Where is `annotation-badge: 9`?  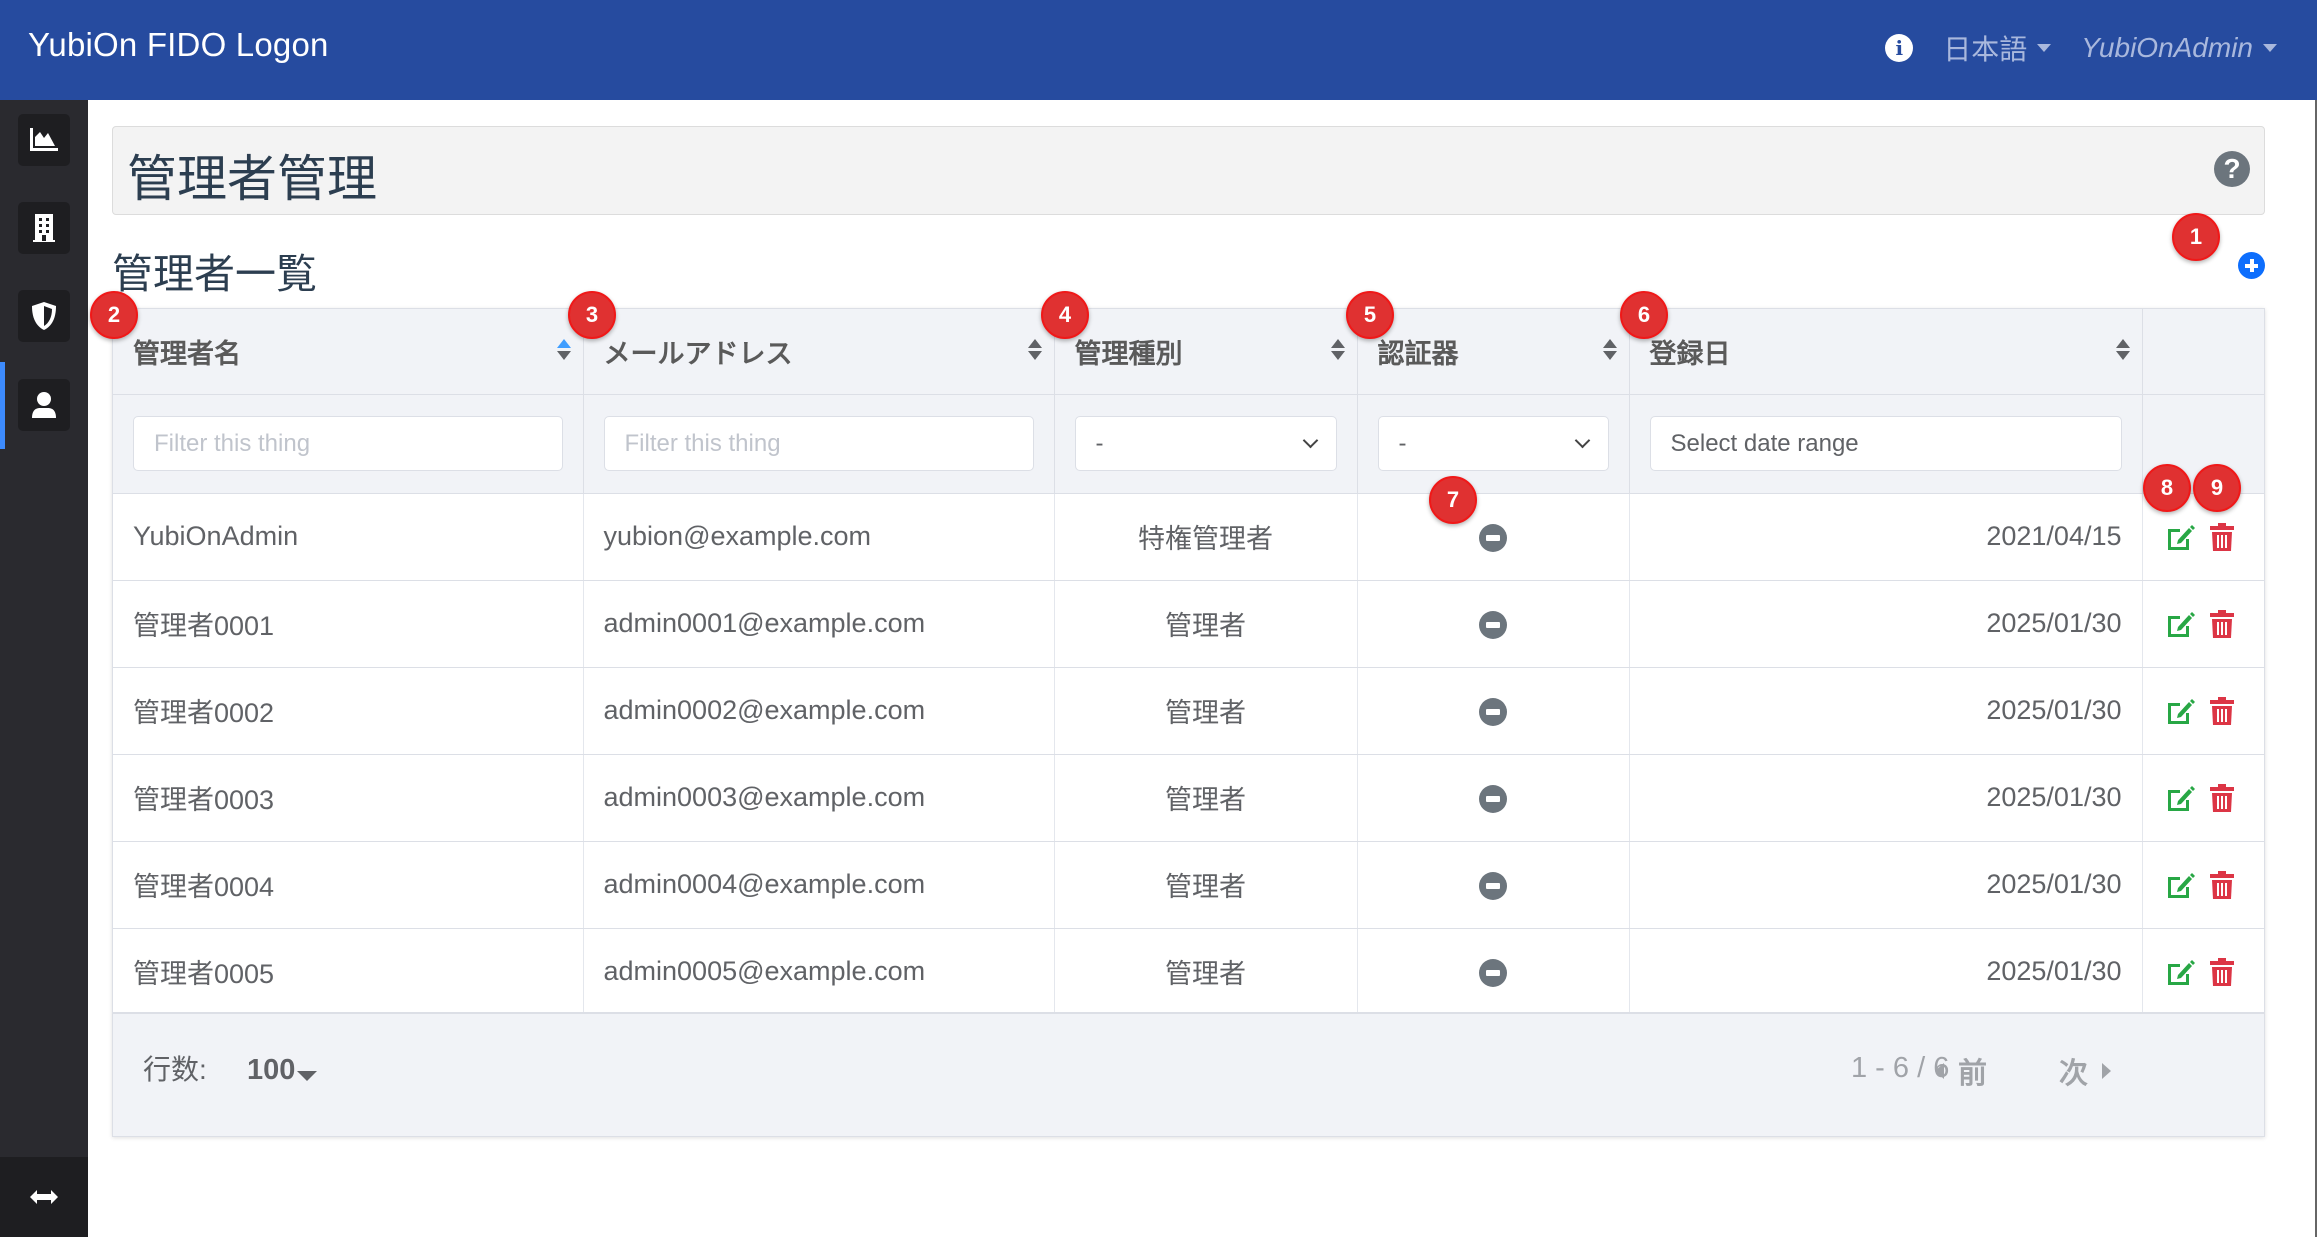 annotation-badge: 9 is located at coordinates (2217, 488).